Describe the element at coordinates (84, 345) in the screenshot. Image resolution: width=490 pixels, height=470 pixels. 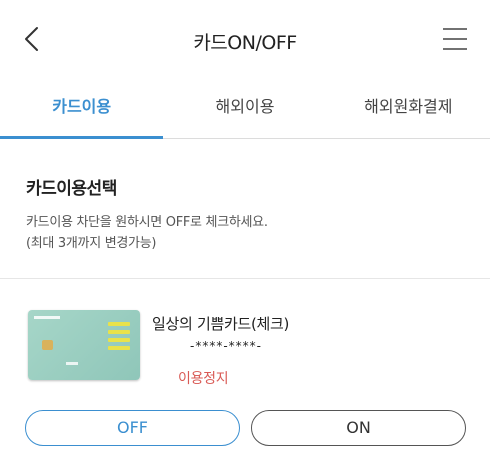
I see `card-image` at that location.